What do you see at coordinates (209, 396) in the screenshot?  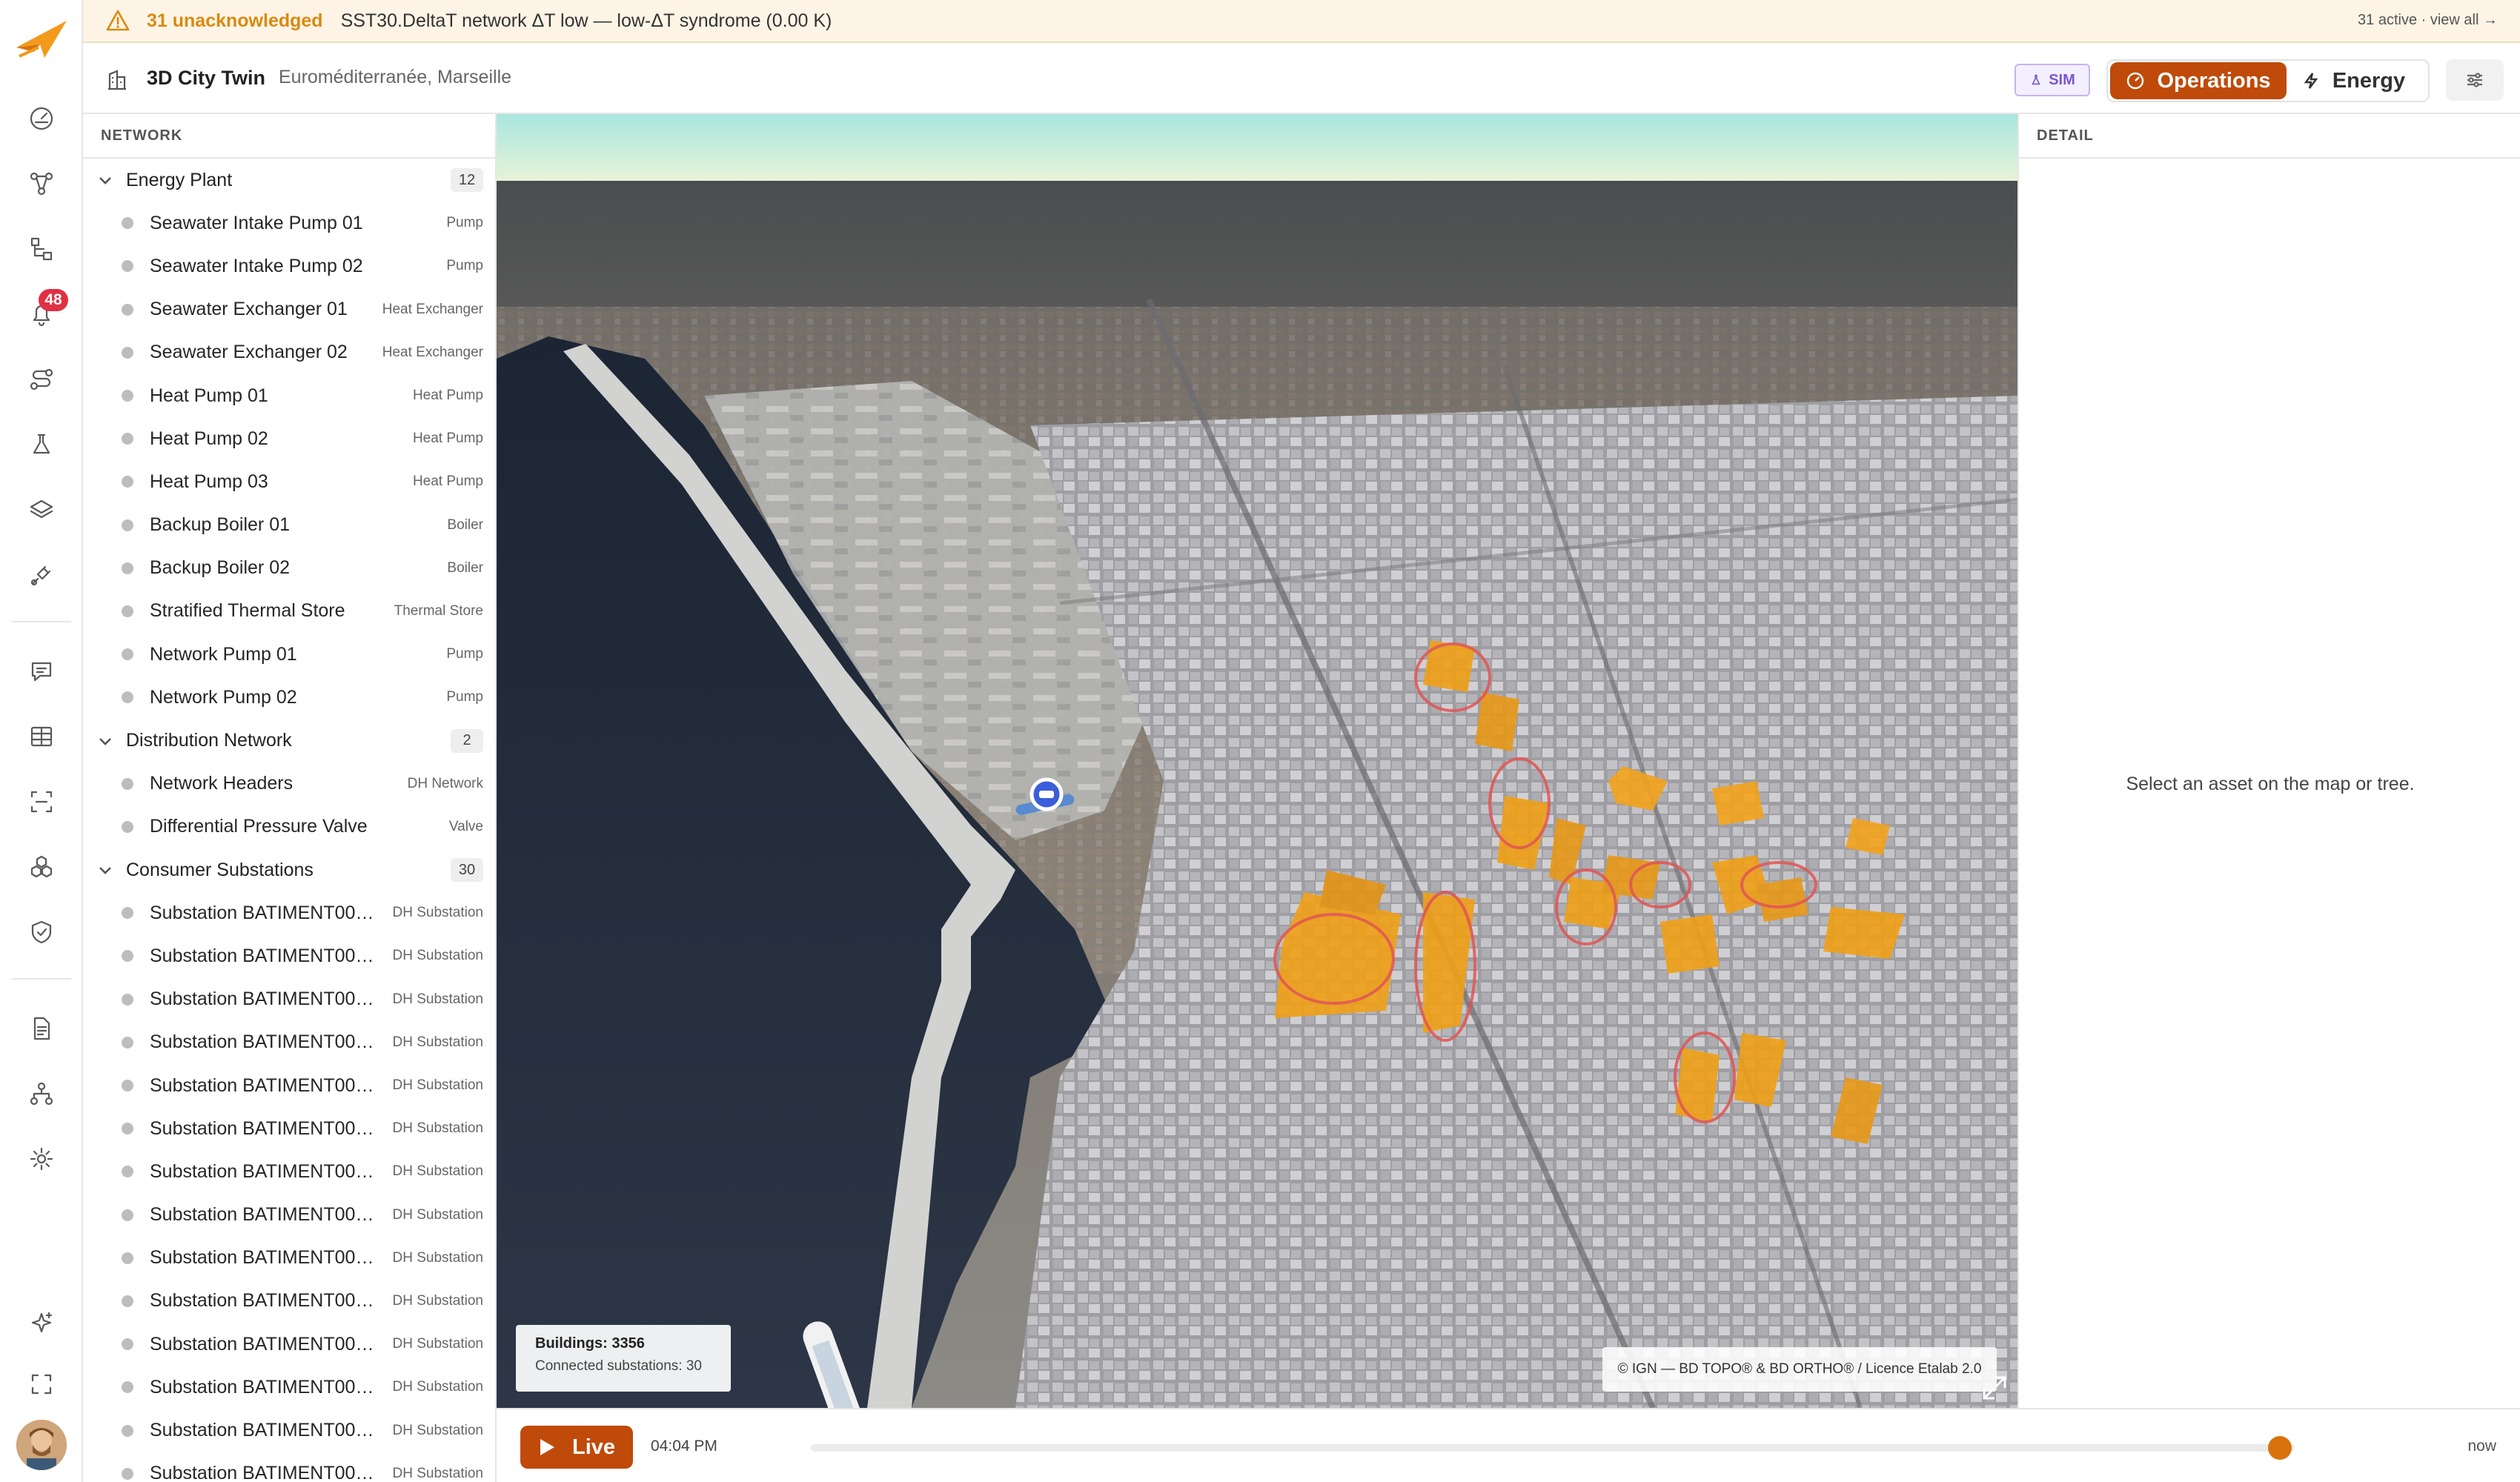 I see `tree-item-label: Heat Pump 01` at bounding box center [209, 396].